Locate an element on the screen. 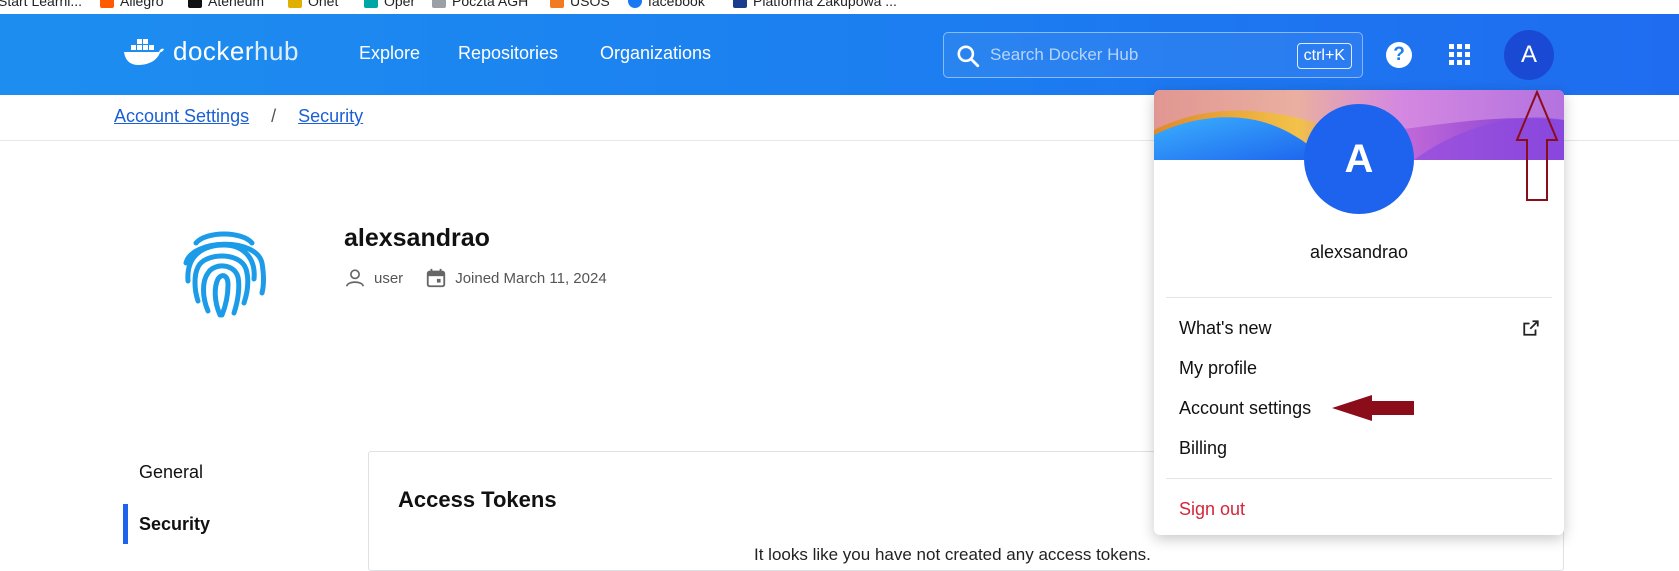 The width and height of the screenshot is (1679, 571). usos-icon is located at coordinates (557, 4).